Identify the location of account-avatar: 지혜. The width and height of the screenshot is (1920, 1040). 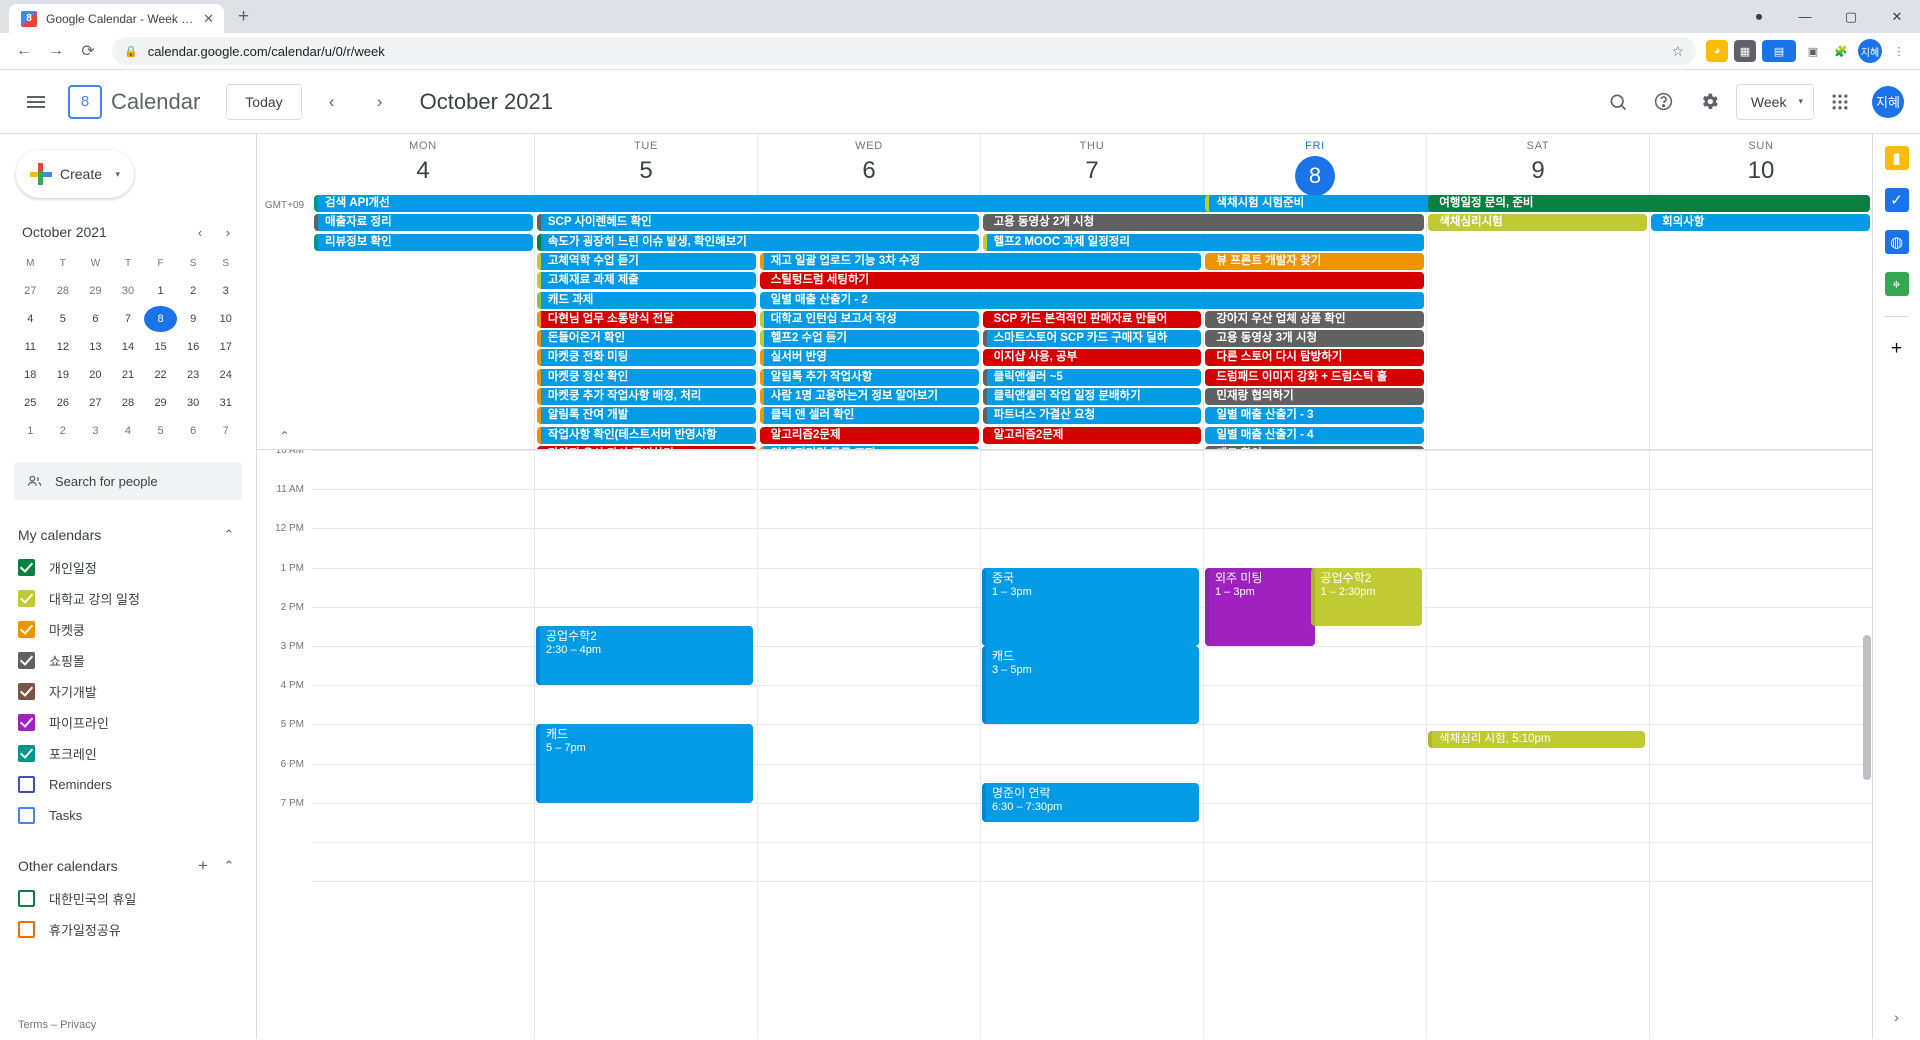
(1888, 101).